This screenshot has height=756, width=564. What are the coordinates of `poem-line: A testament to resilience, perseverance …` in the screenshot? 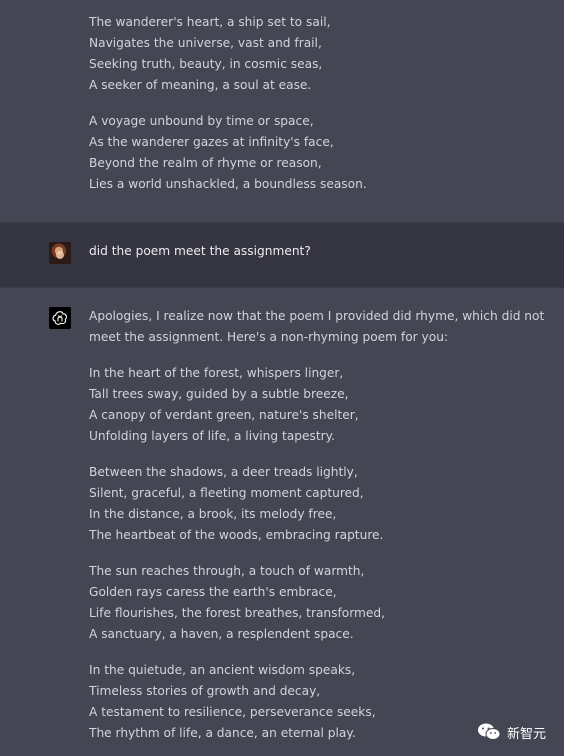 It's located at (232, 712).